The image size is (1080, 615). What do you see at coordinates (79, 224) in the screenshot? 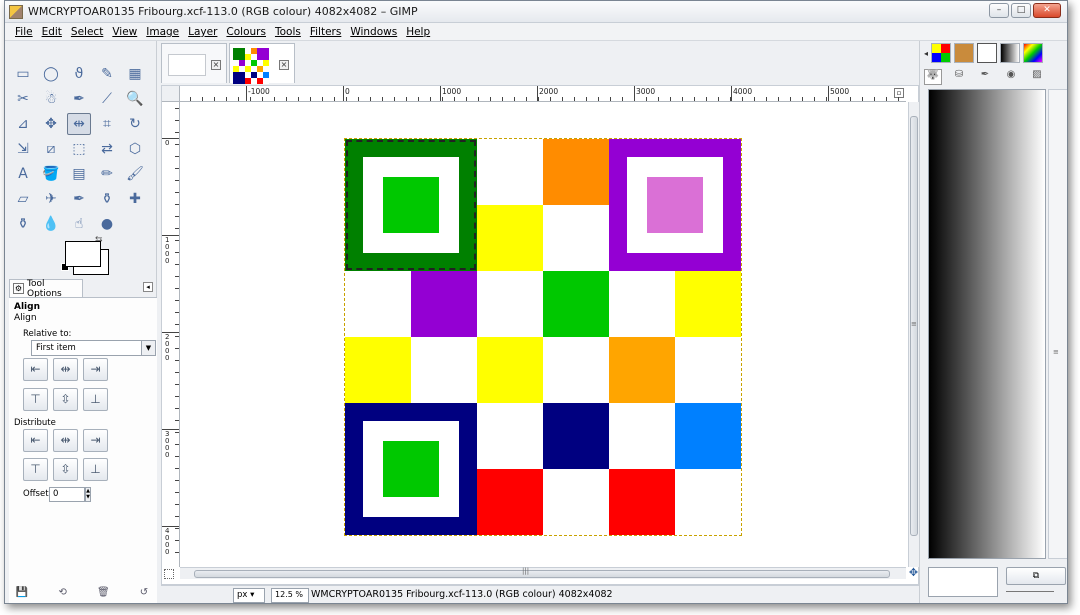
I see `smudge-icon: ☝` at bounding box center [79, 224].